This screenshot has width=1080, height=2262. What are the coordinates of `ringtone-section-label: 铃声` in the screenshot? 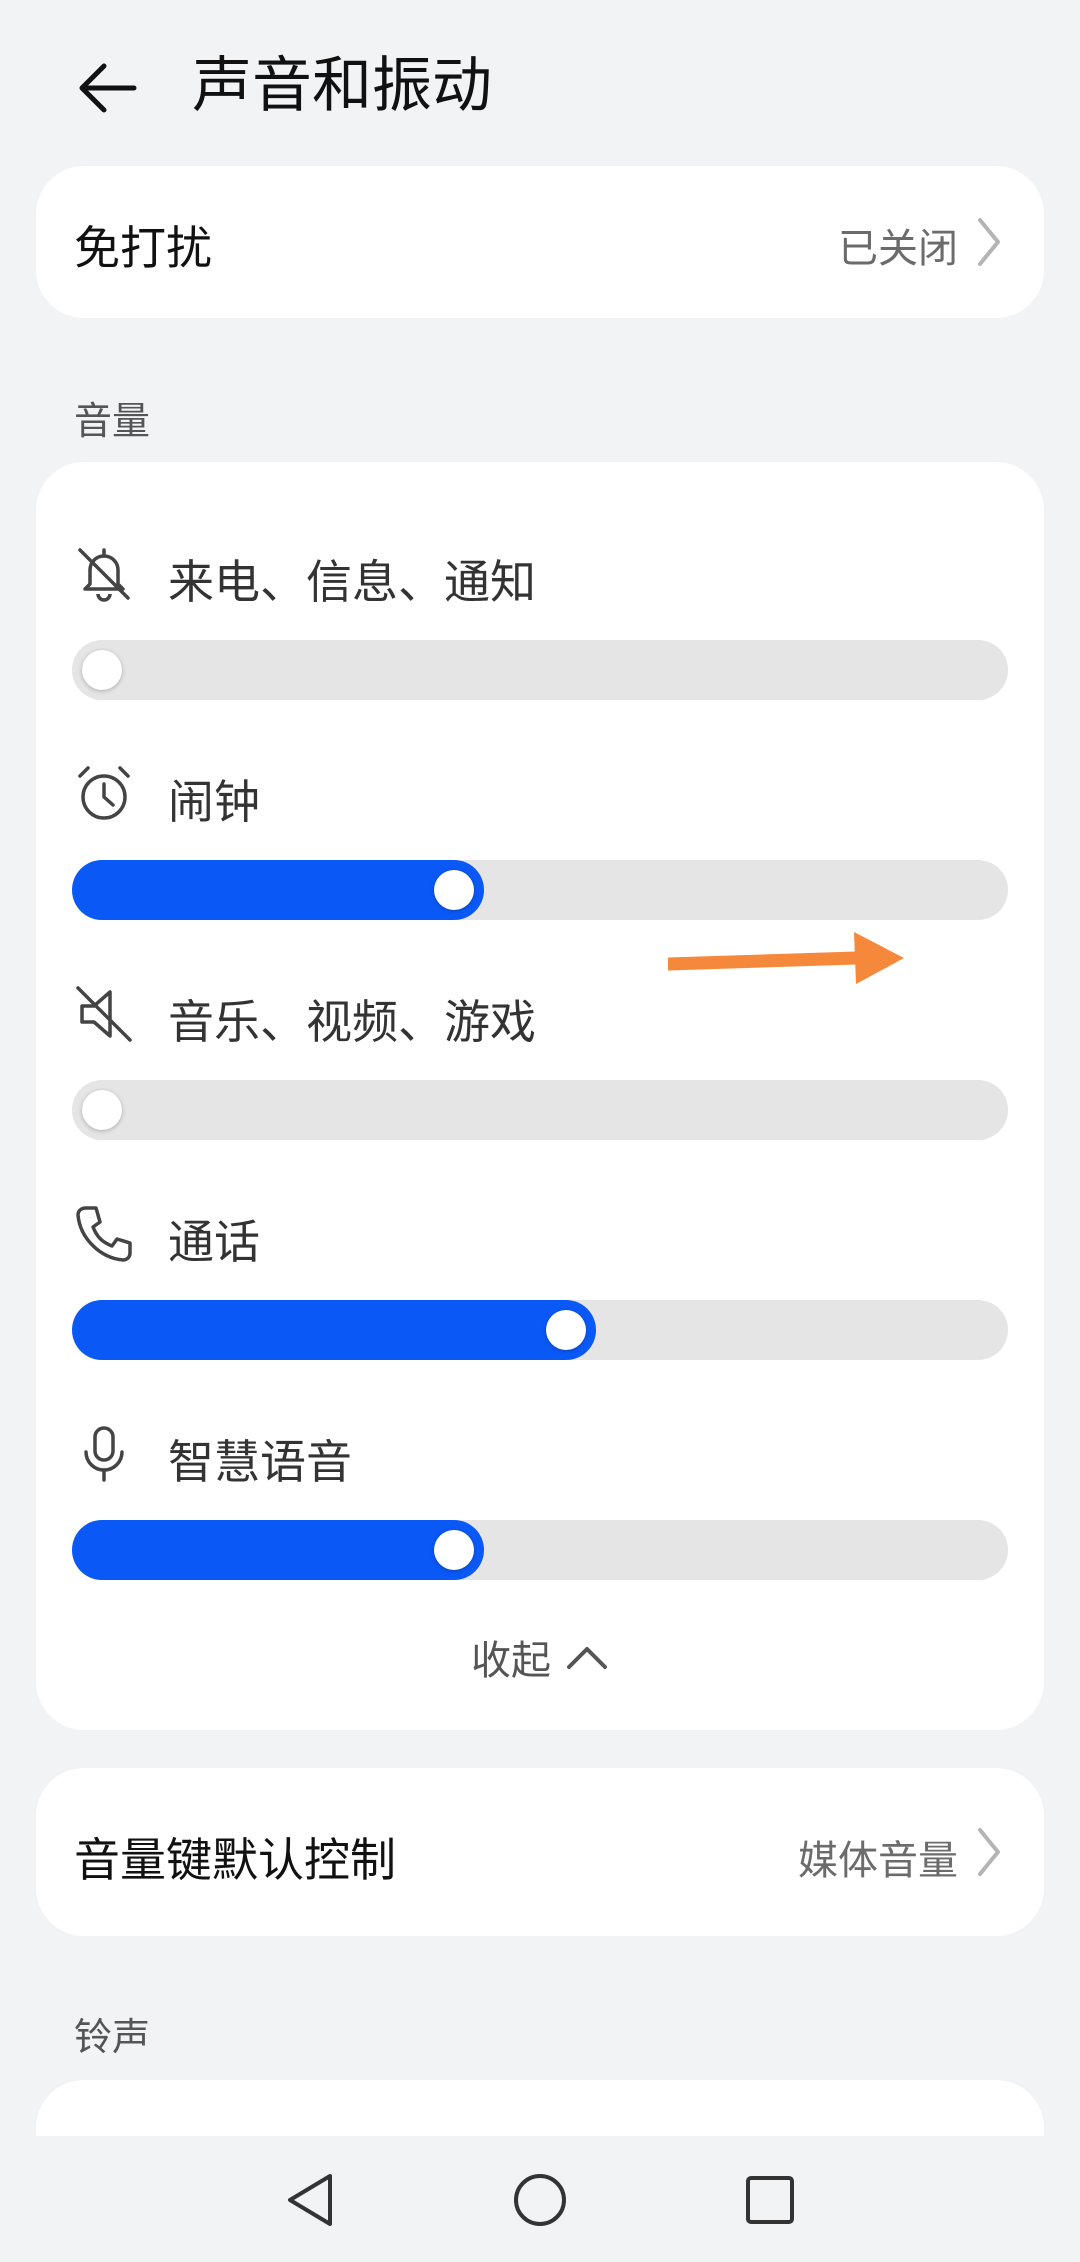 It's located at (112, 2037).